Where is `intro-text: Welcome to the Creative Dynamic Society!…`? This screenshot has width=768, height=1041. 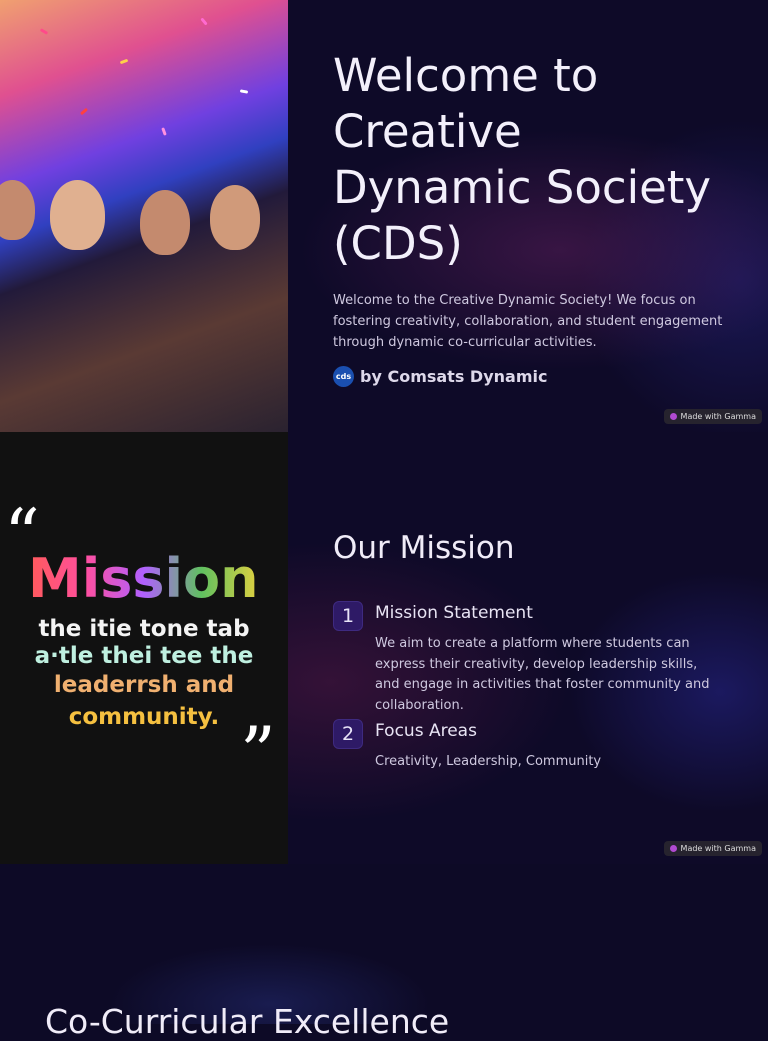
intro-text: Welcome to the Creative Dynamic Society!… is located at coordinates (528, 321).